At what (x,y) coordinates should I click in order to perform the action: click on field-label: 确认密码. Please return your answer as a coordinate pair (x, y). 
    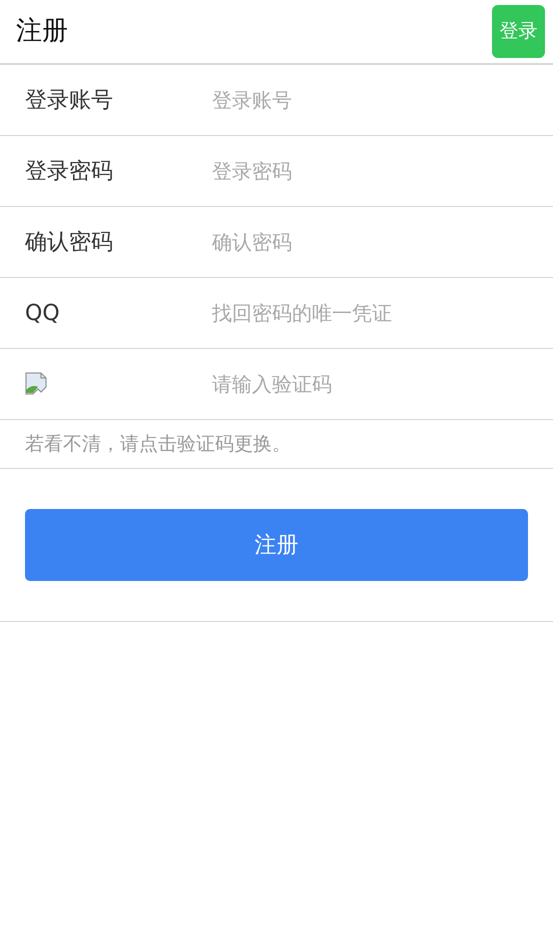
    Looking at the image, I should click on (69, 242).